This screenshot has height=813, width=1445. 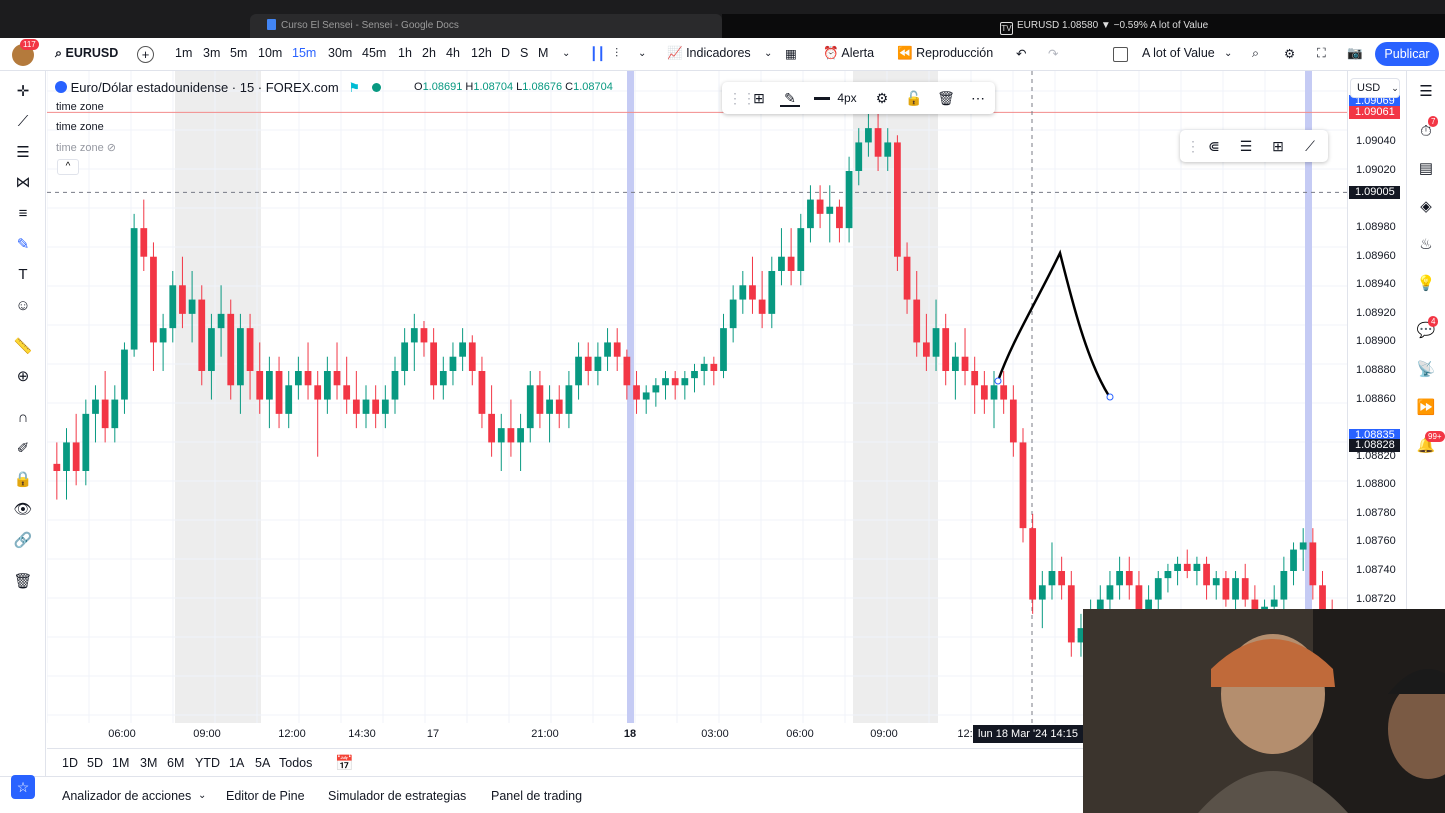 What do you see at coordinates (265, 796) in the screenshot?
I see `bottom-tab-1: Editor de Pine` at bounding box center [265, 796].